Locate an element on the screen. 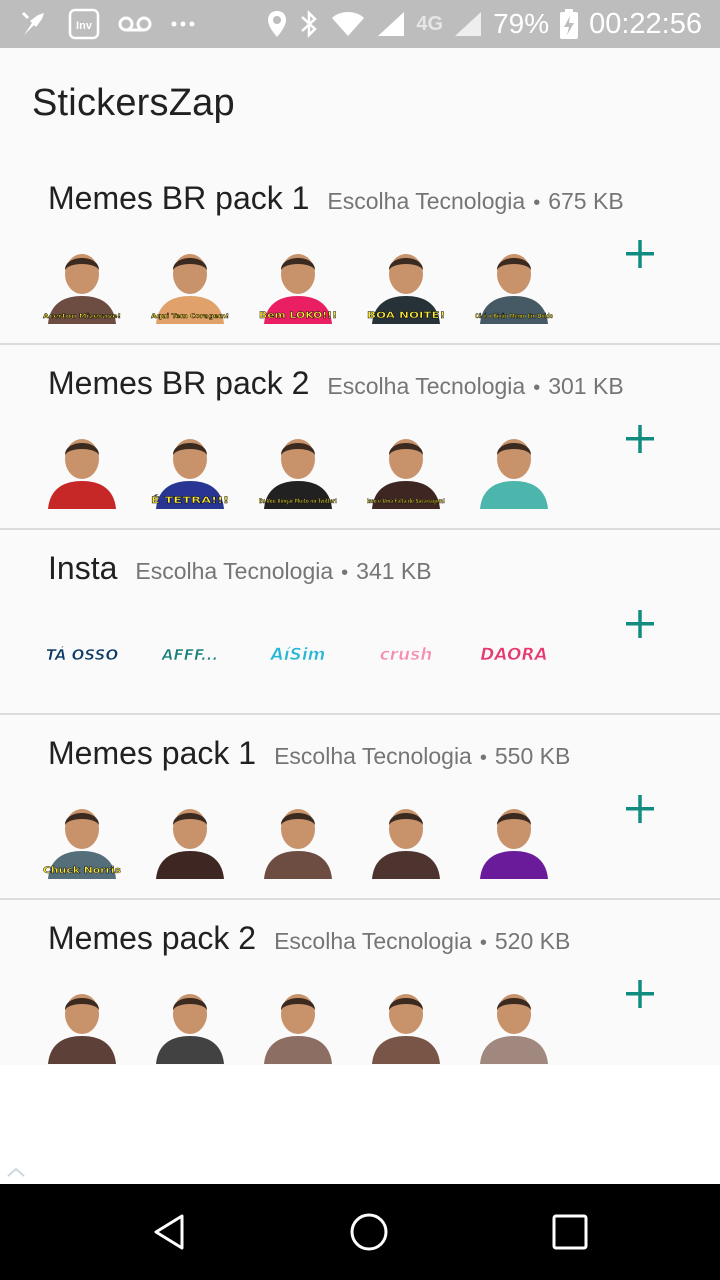 This screenshot has height=1280, width=720. pack-header: Insta Escolha Tecnologia • 341 KB is located at coordinates (240, 568).